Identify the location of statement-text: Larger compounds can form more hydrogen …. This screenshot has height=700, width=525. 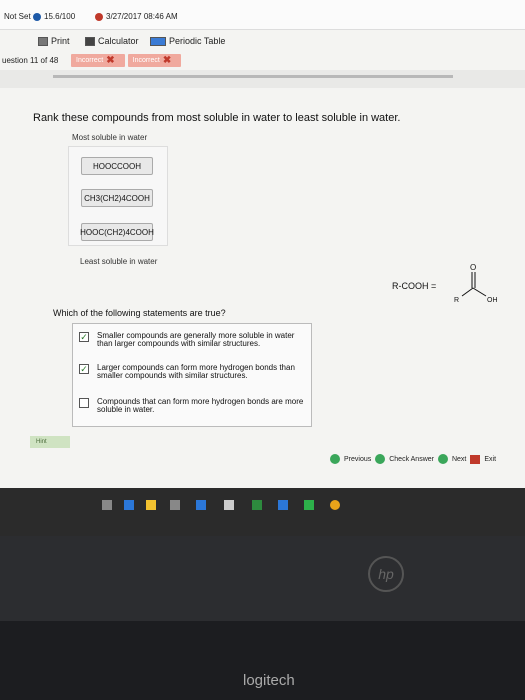
(196, 371).